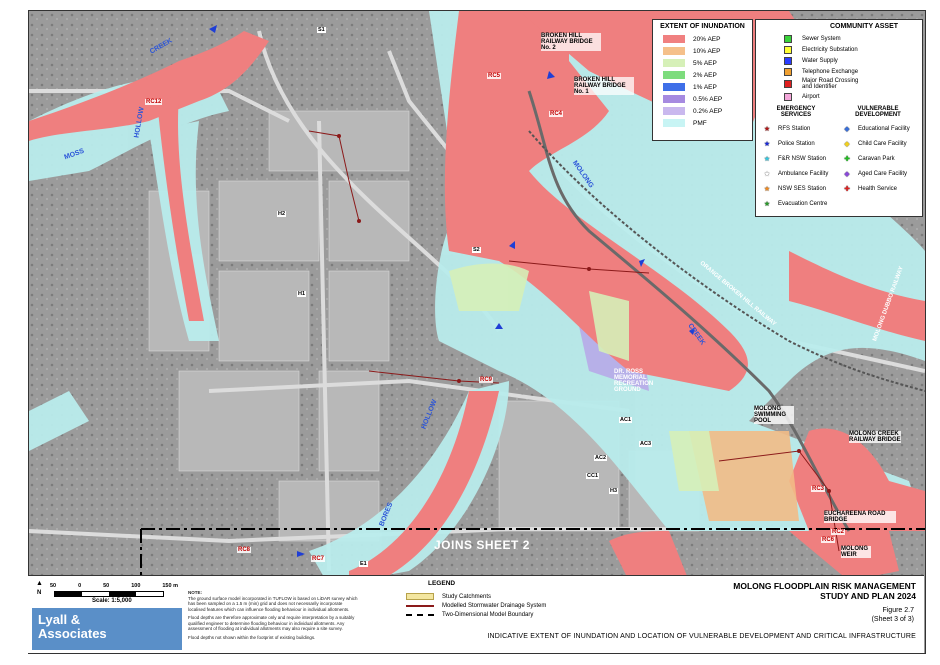  What do you see at coordinates (486, 380) in the screenshot?
I see `rc-label: RC9` at bounding box center [486, 380].